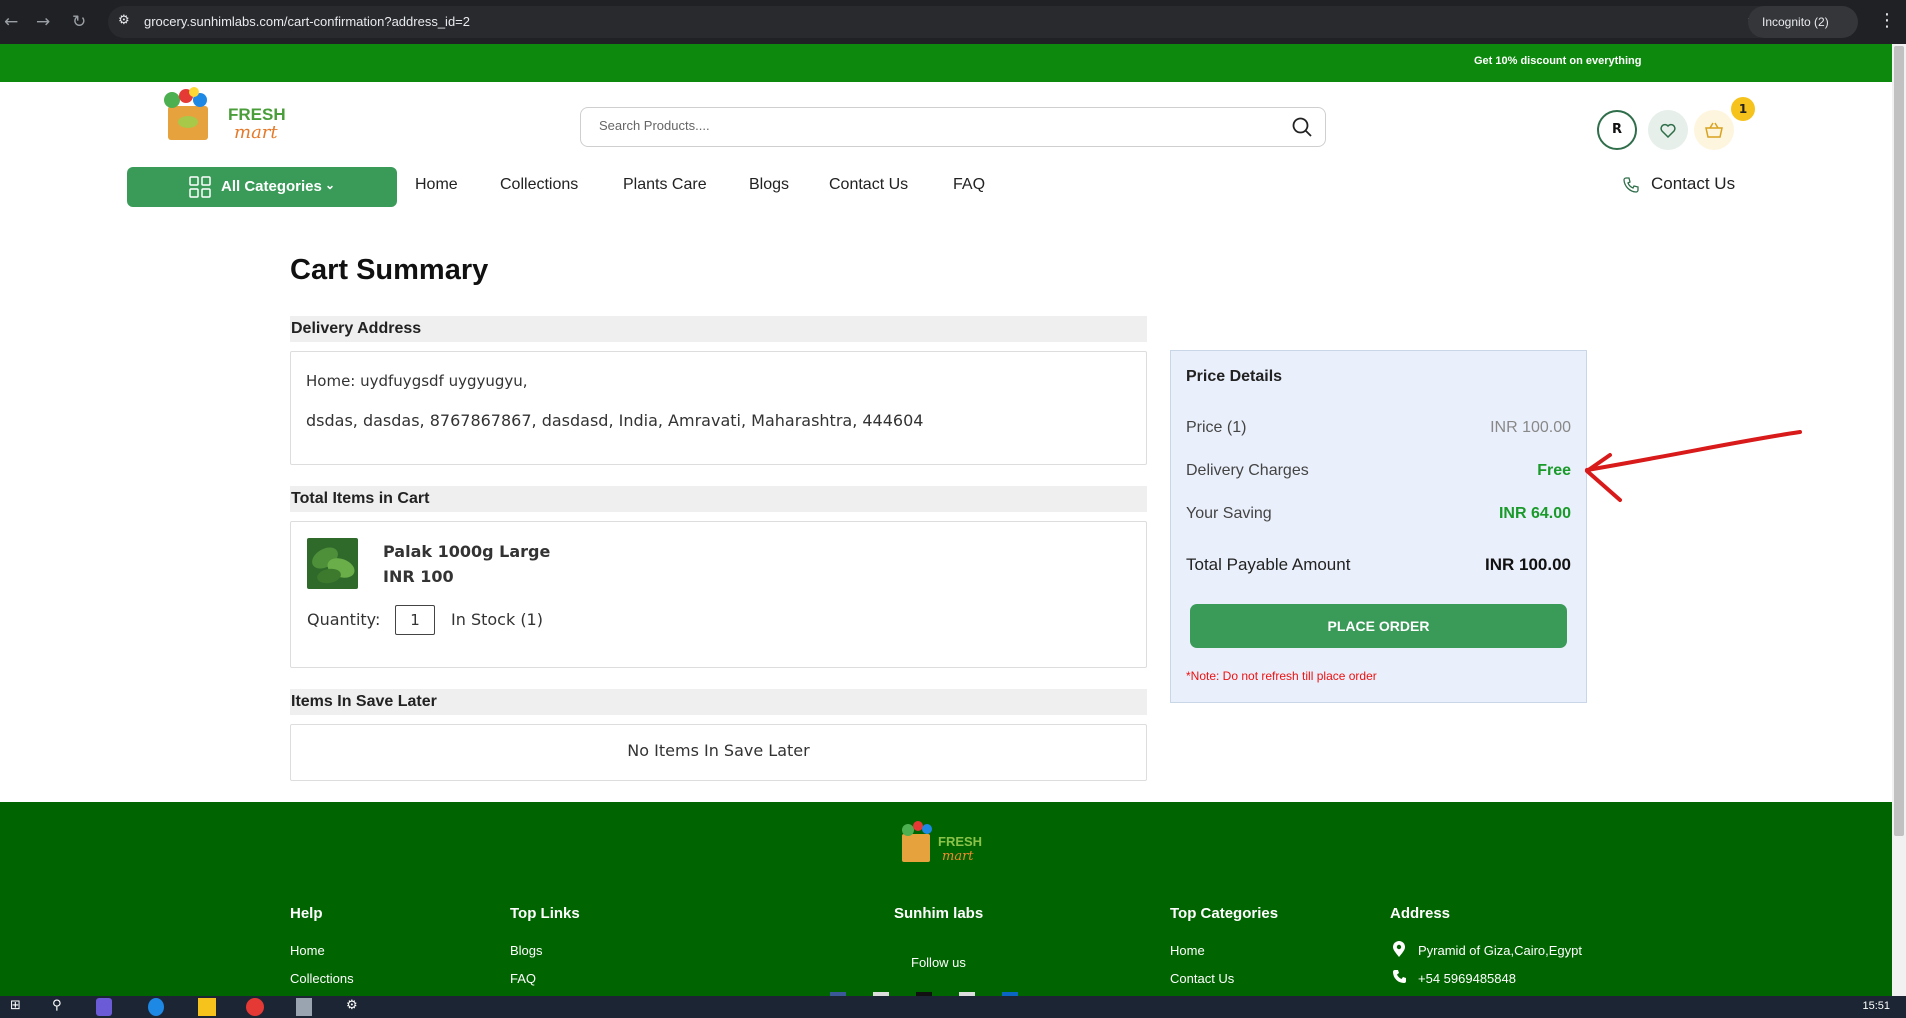 Image resolution: width=1906 pixels, height=1018 pixels. I want to click on refresh-warning-note: *Note: Do not refresh till place order, so click(1281, 676).